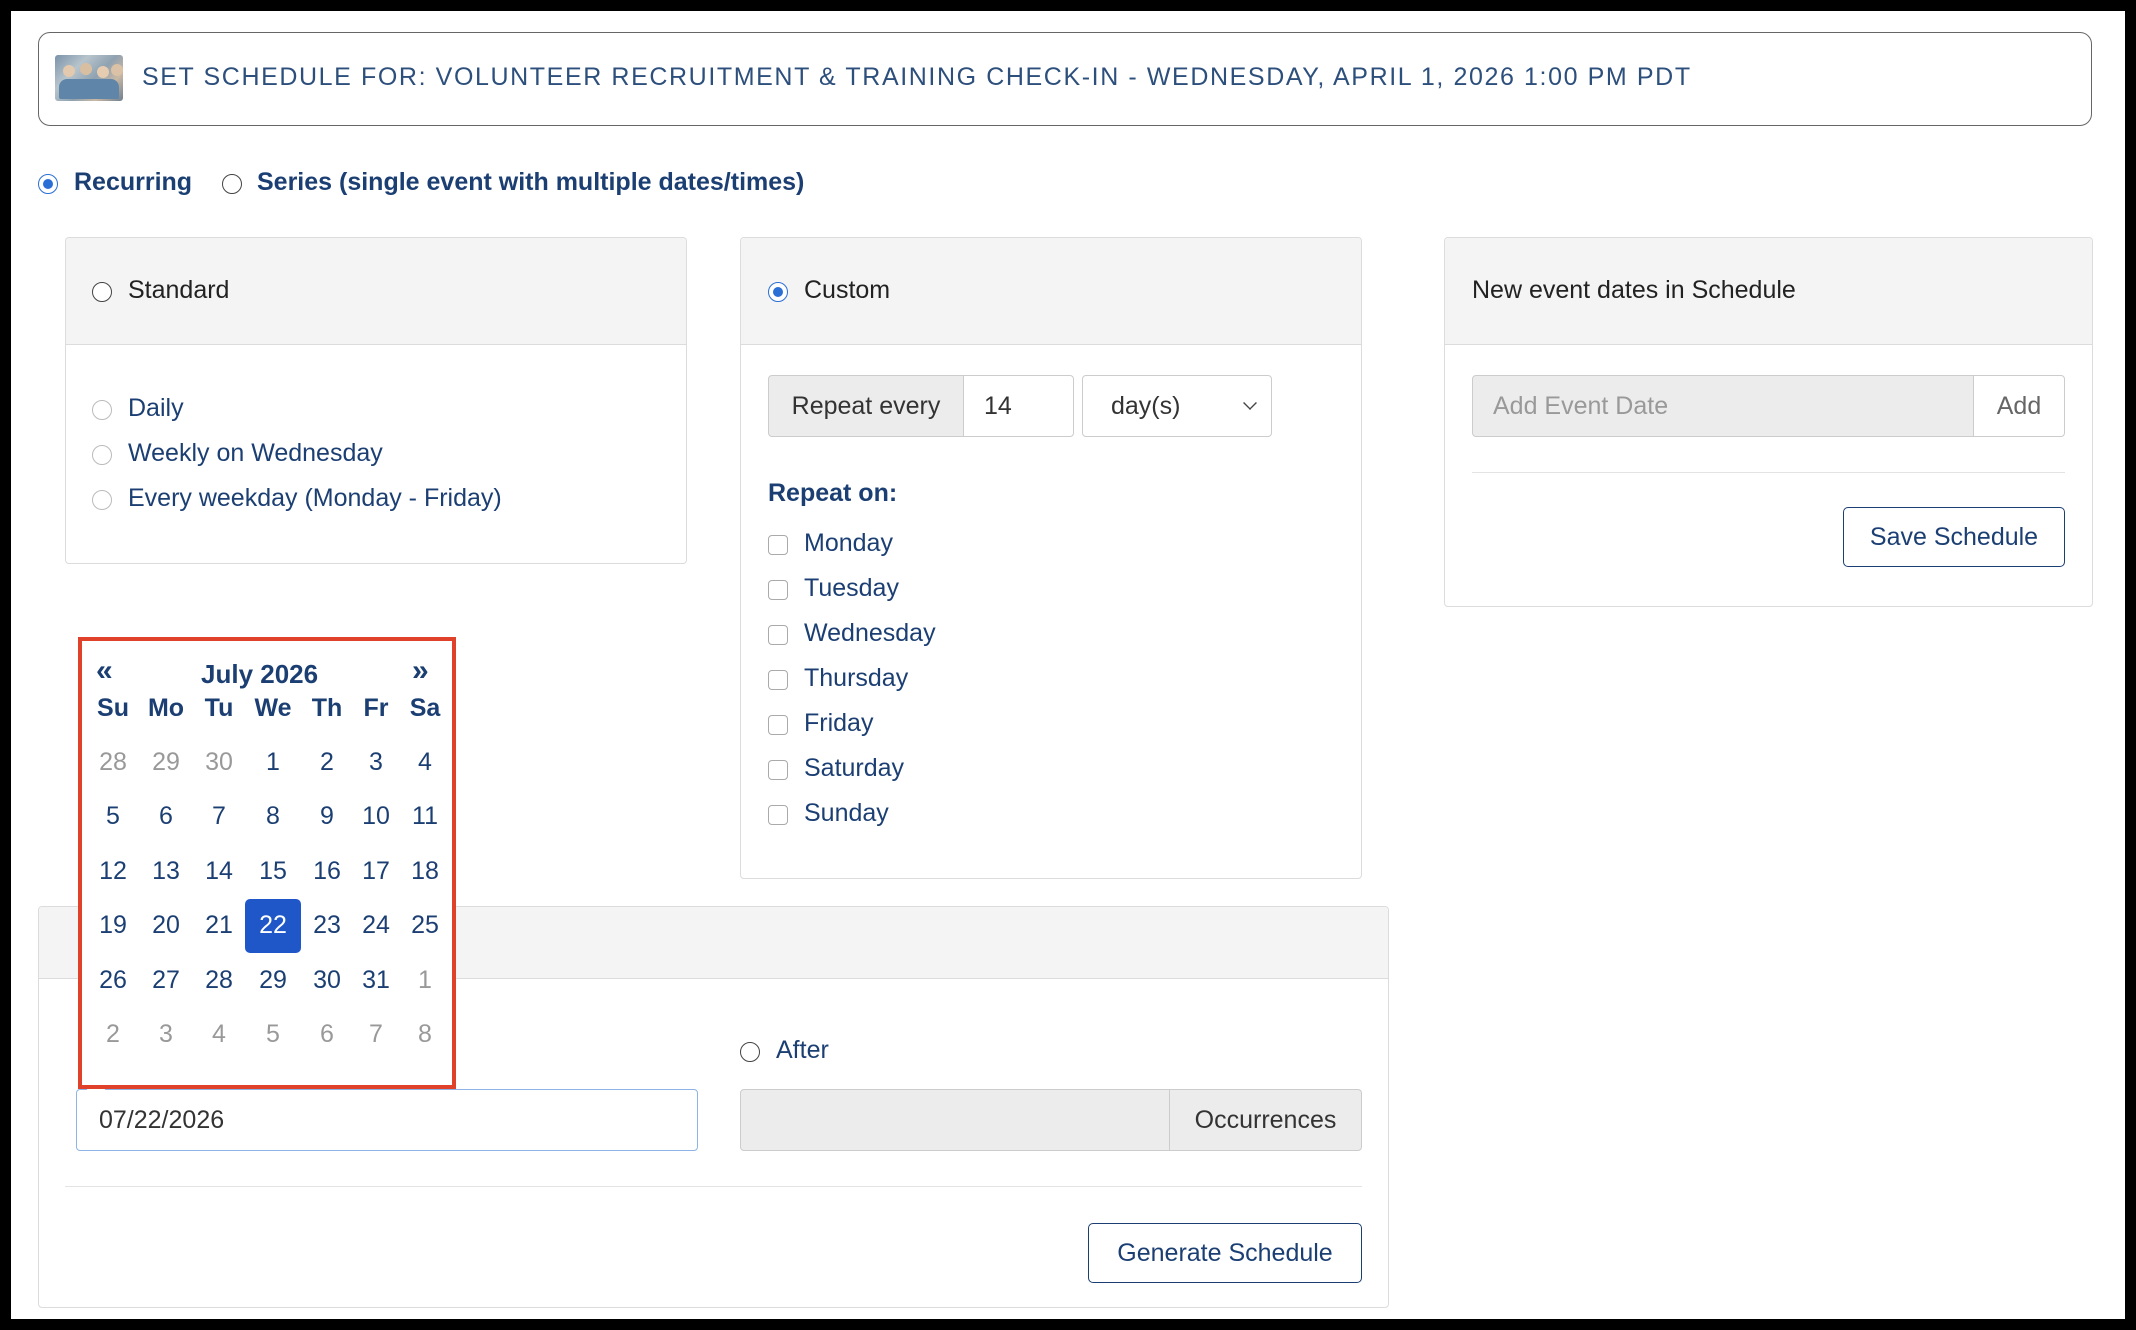 The width and height of the screenshot is (2136, 1330). I want to click on weekday-header: Th, so click(327, 707).